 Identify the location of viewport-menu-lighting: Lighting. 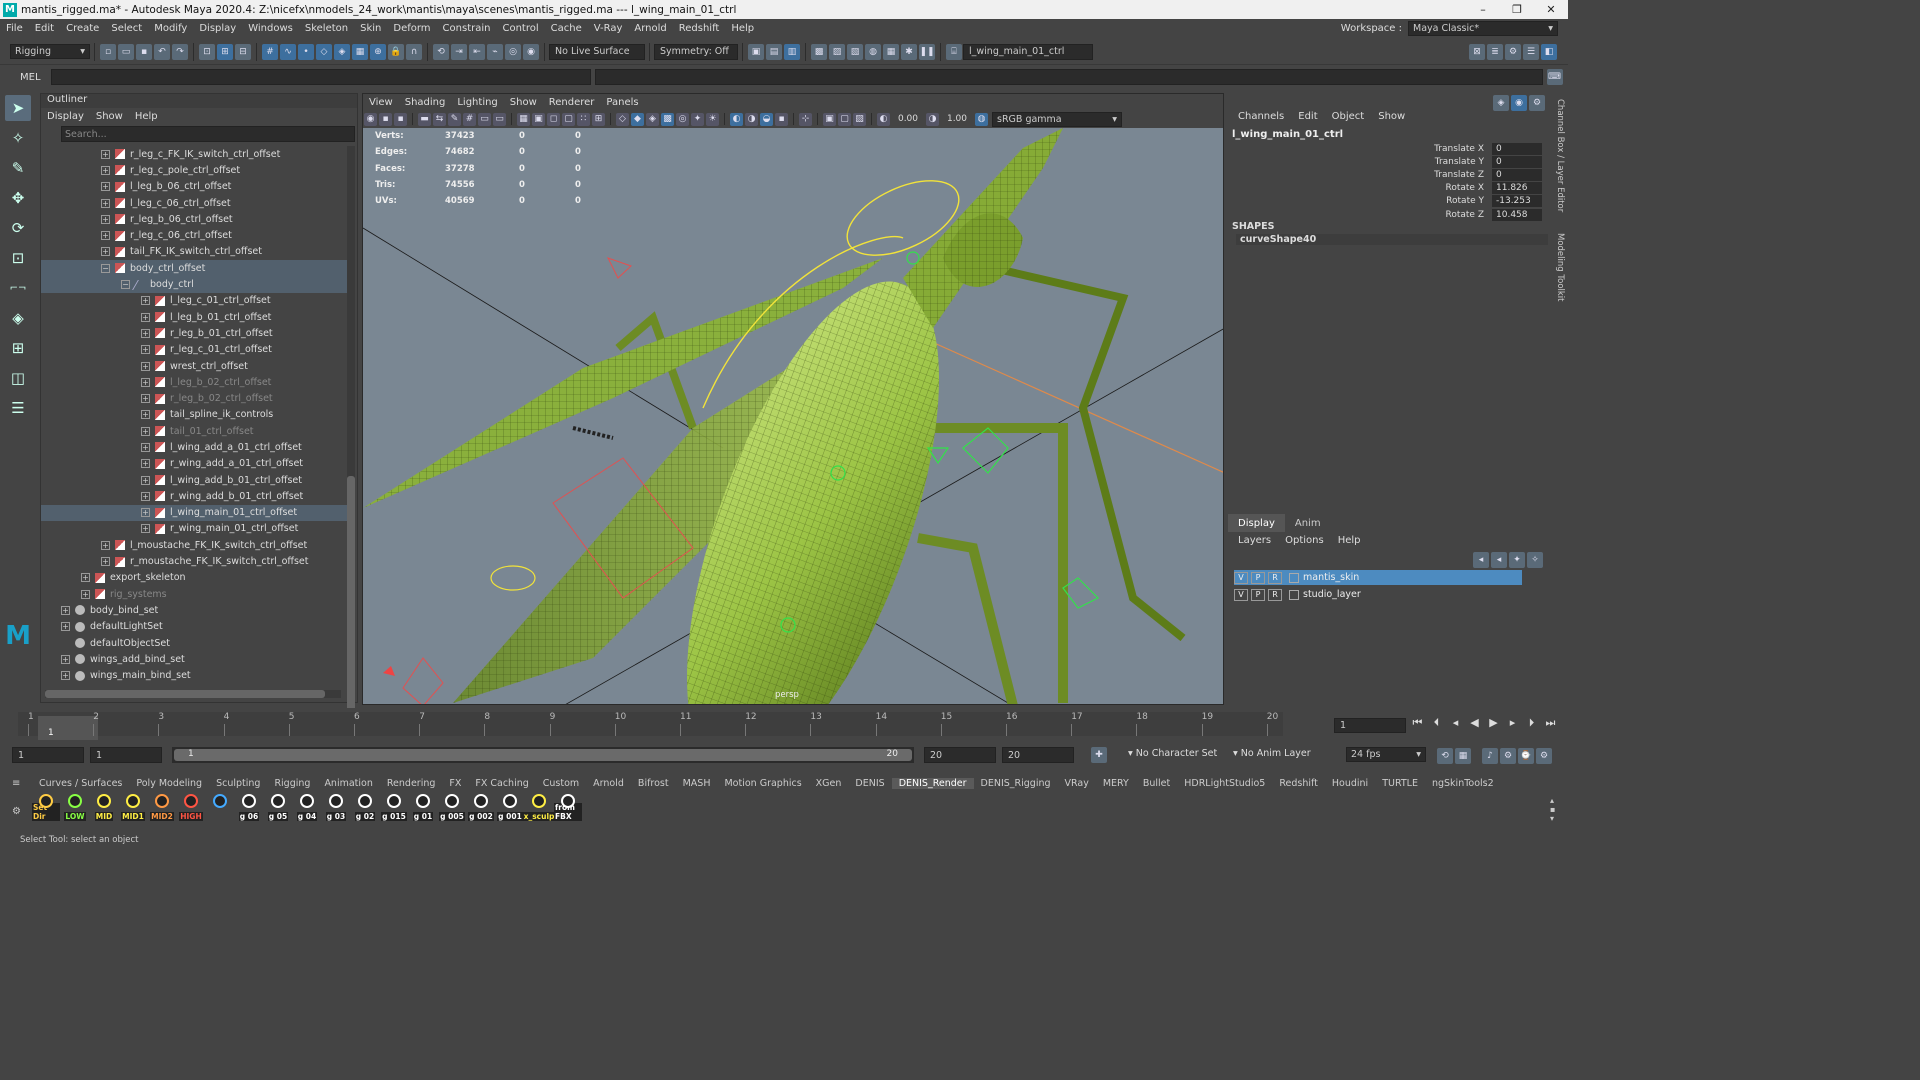
(477, 102).